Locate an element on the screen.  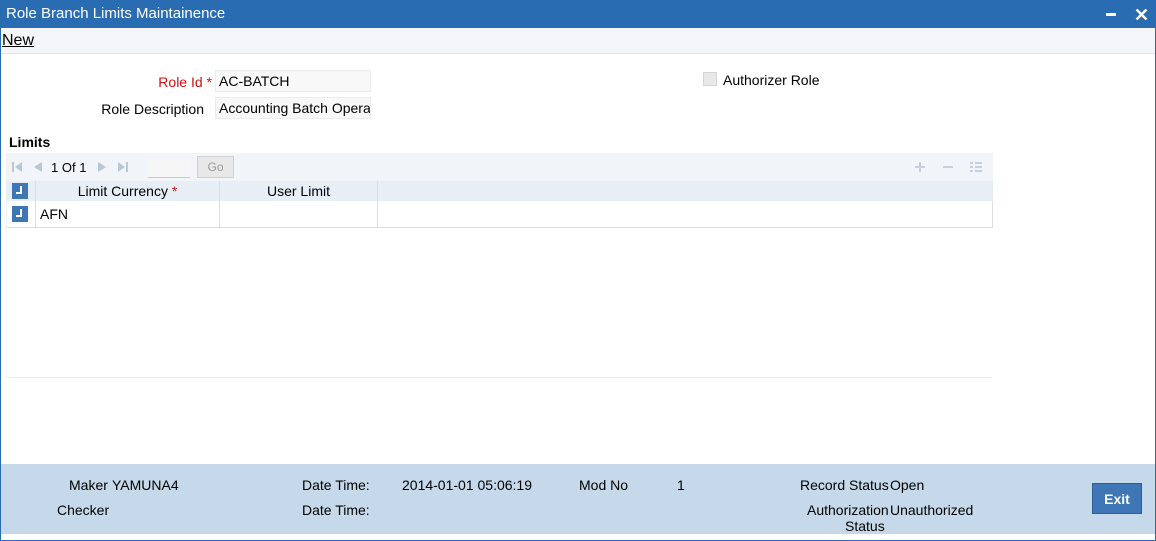
minimize-button is located at coordinates (1111, 14).